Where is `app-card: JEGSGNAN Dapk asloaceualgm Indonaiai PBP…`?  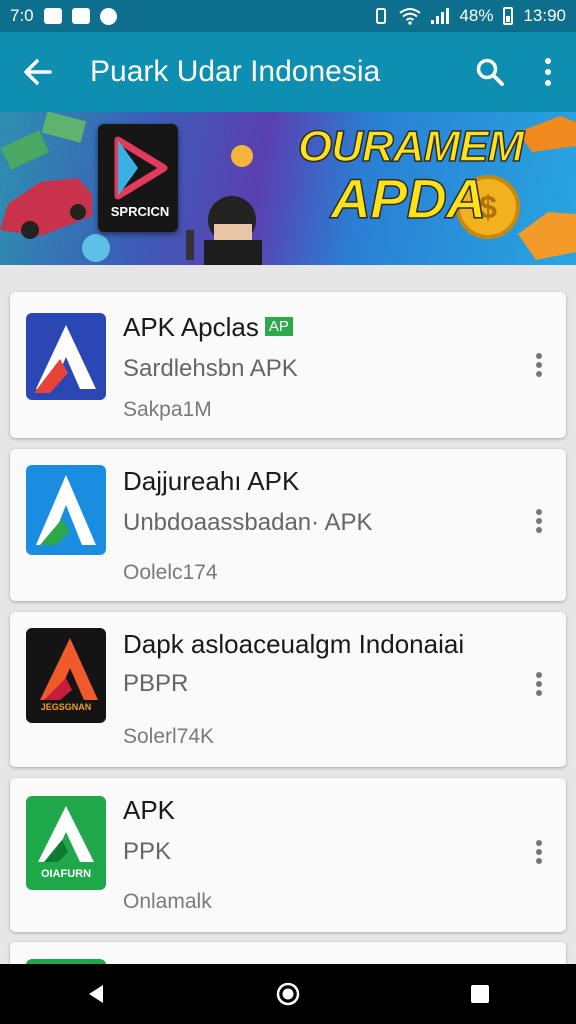 app-card: JEGSGNAN Dapk asloaceualgm Indonaiai PBP… is located at coordinates (288, 689).